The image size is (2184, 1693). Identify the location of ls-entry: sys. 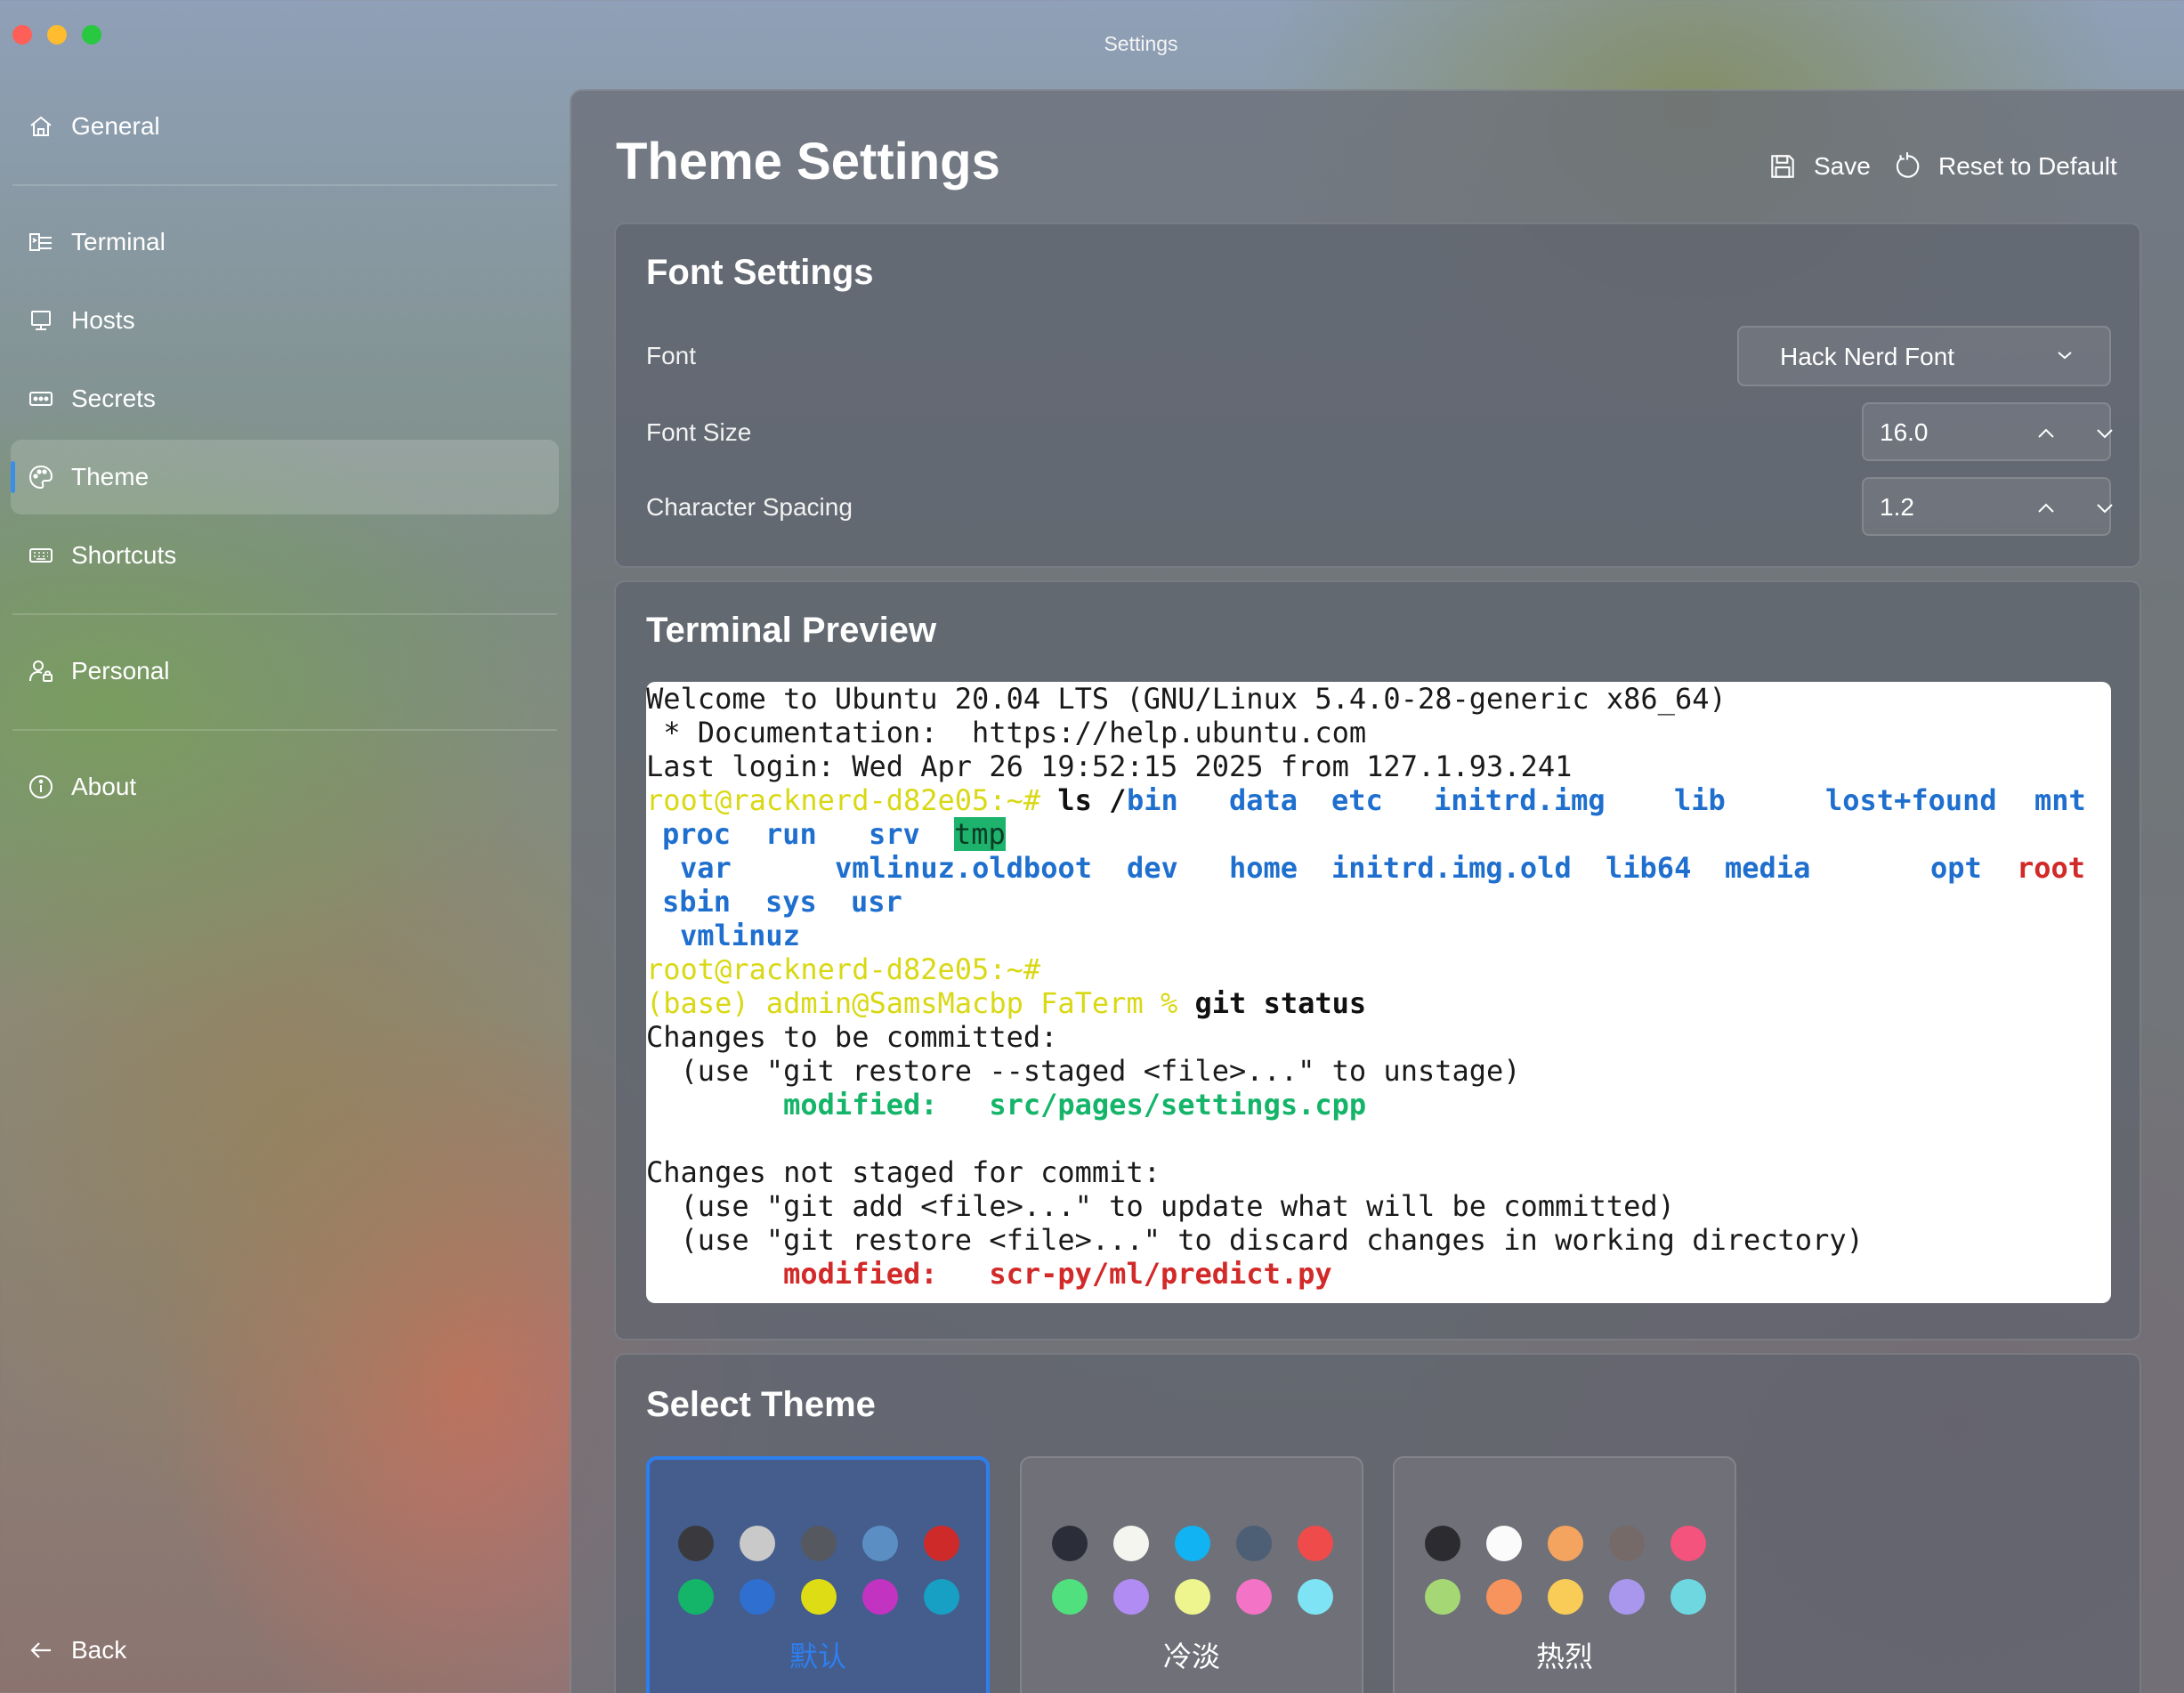
(791, 902).